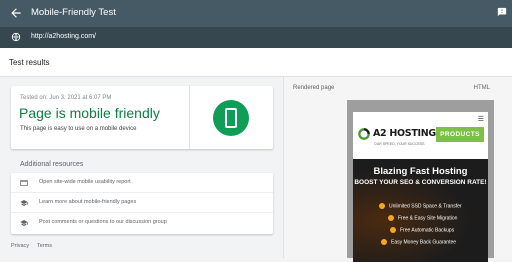 This screenshot has width=512, height=262. I want to click on tested-on-text: Tested on: Jun 3, 2021 at 6:07 PM, so click(66, 98).